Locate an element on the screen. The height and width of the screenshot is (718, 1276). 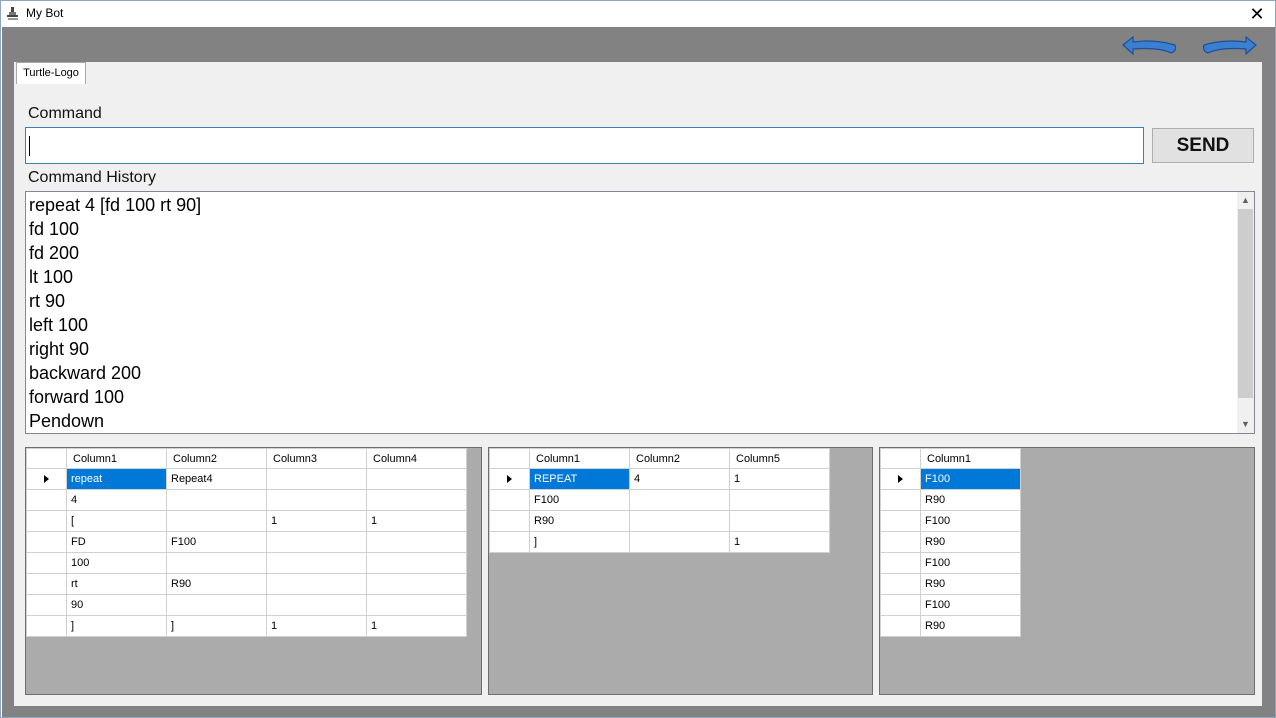
table-row: ]] 1 1 is located at coordinates (246, 626).